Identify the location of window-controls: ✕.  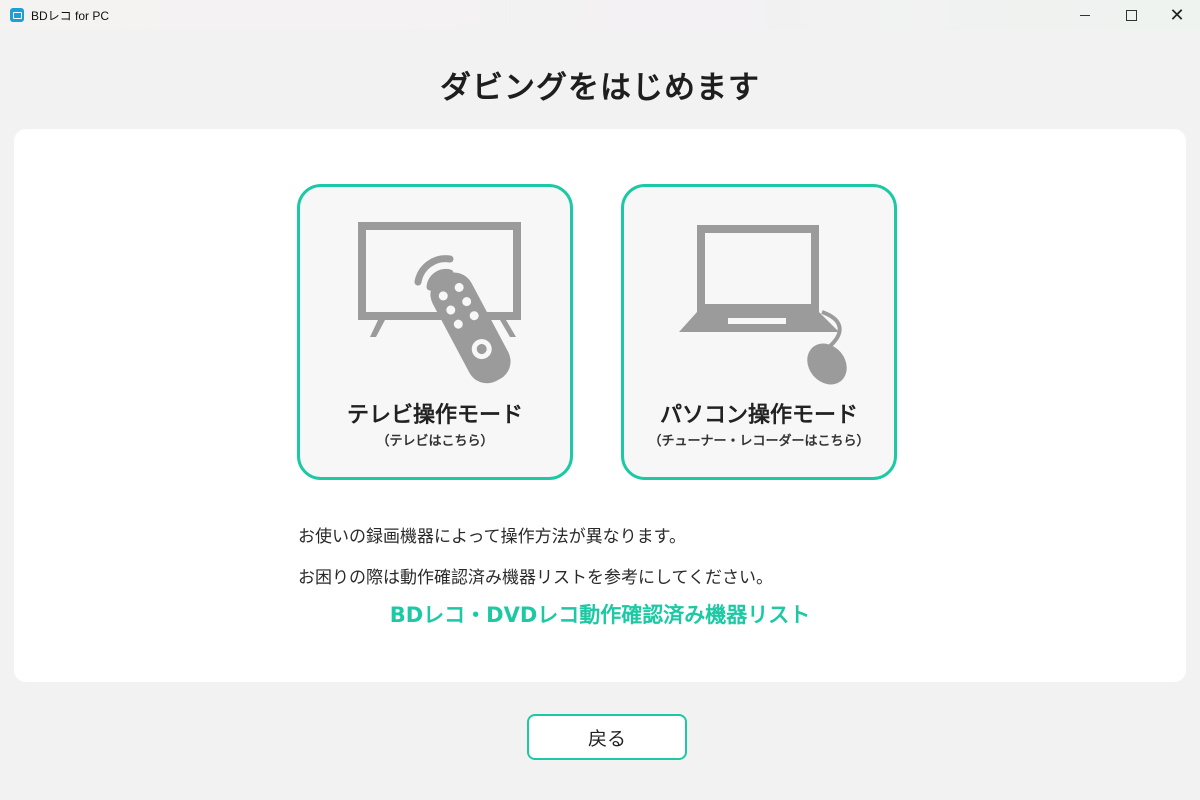
(1131, 15).